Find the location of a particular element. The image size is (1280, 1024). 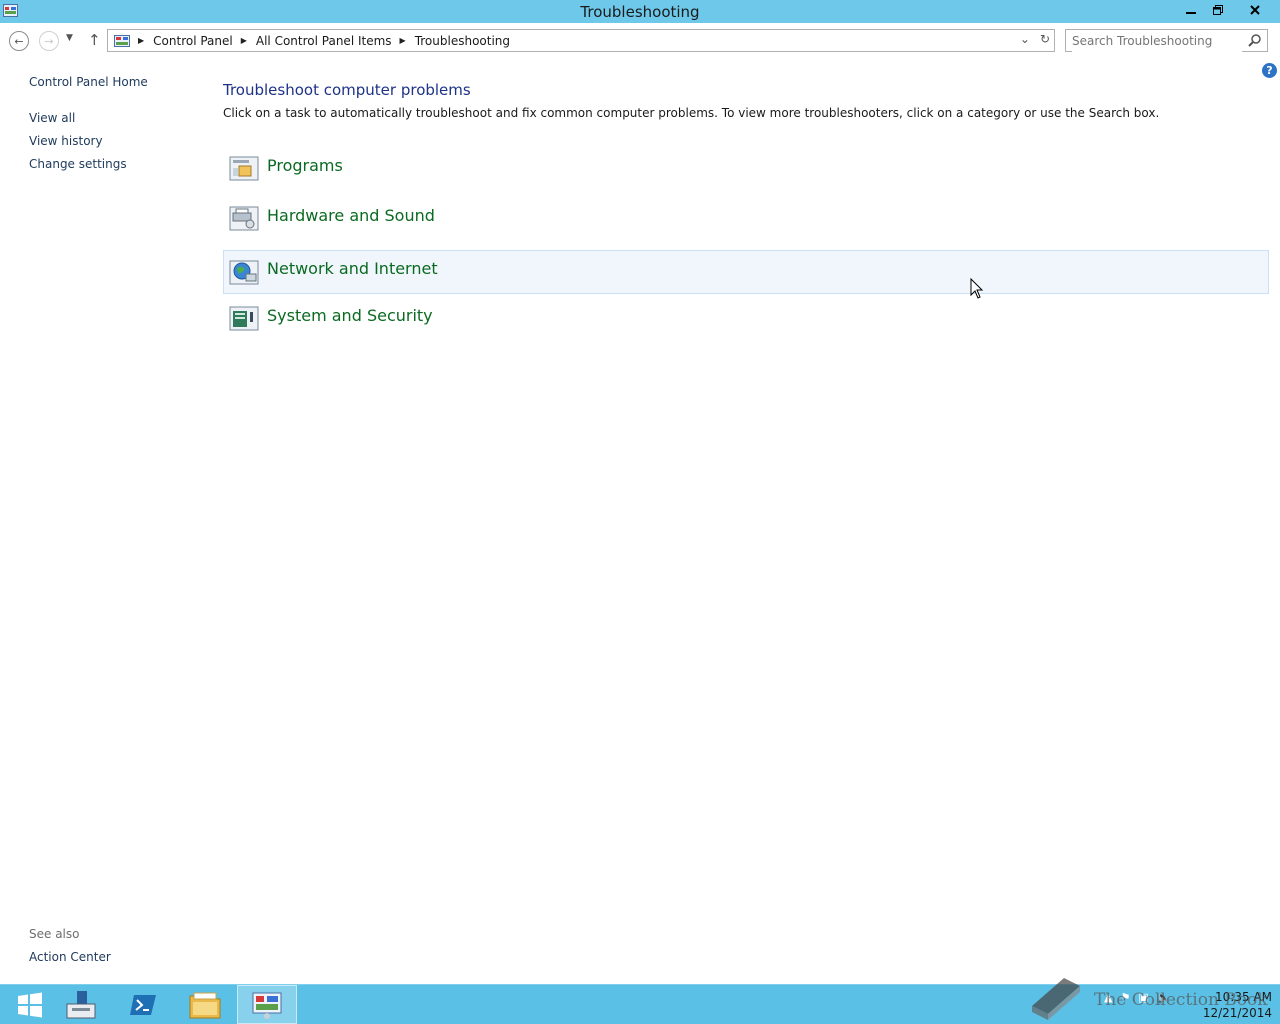

mouse-pointer-icon is located at coordinates (977, 288).